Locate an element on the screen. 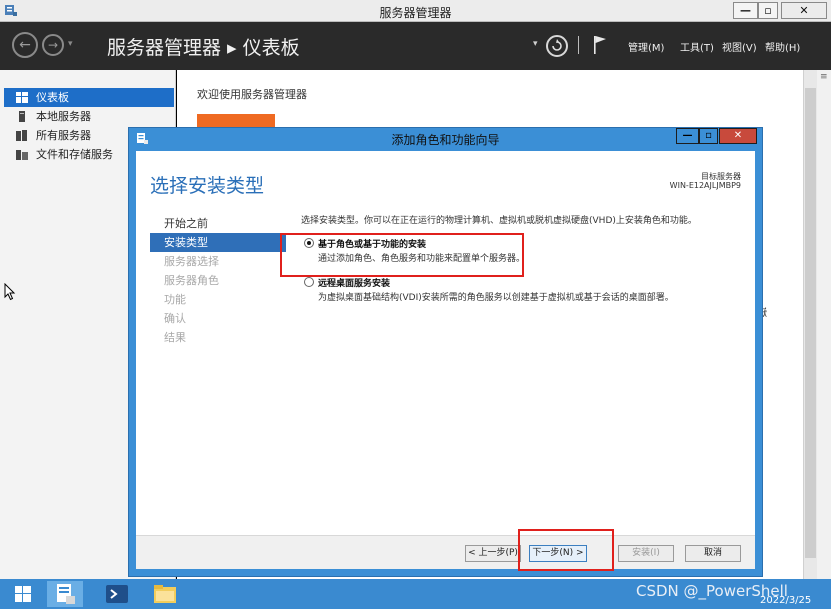  forward-button: → is located at coordinates (53, 45).